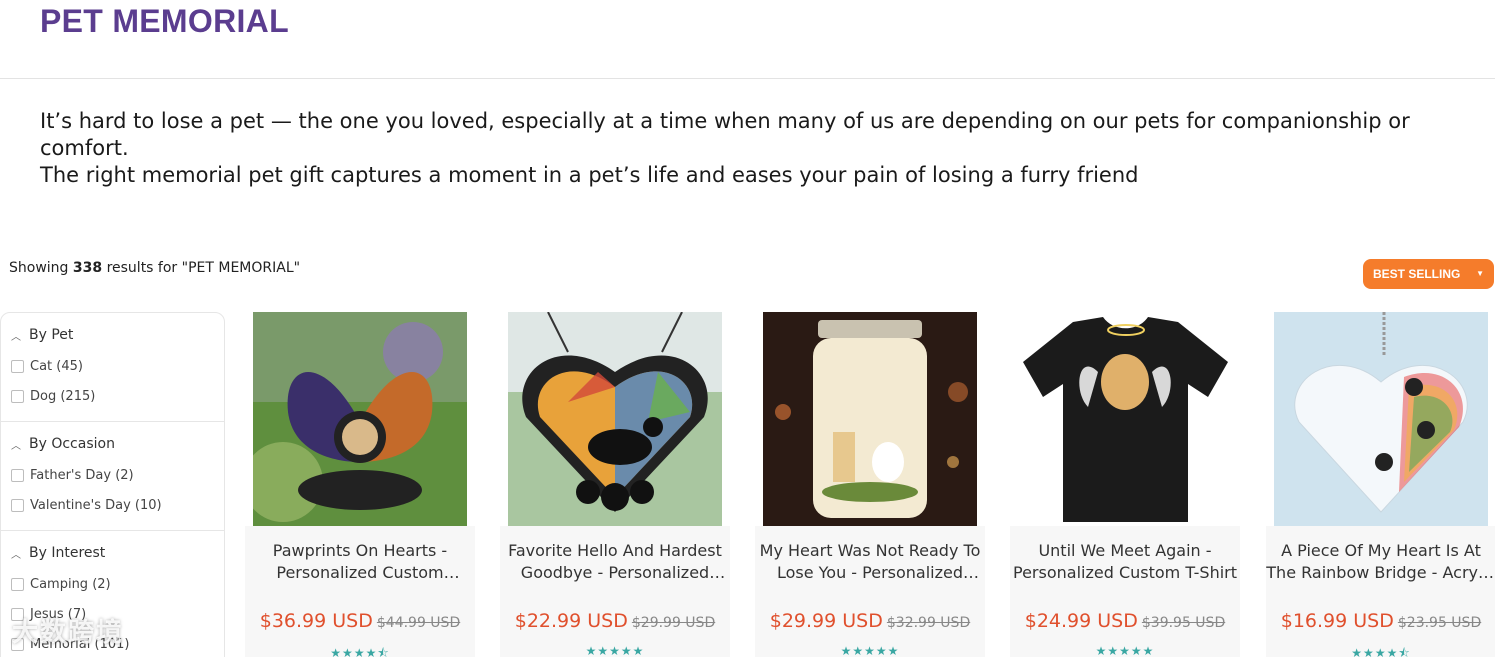 Image resolution: width=1495 pixels, height=657 pixels. Describe the element at coordinates (112, 396) in the screenshot. I see `filter-option-dog: Dog (215)` at that location.